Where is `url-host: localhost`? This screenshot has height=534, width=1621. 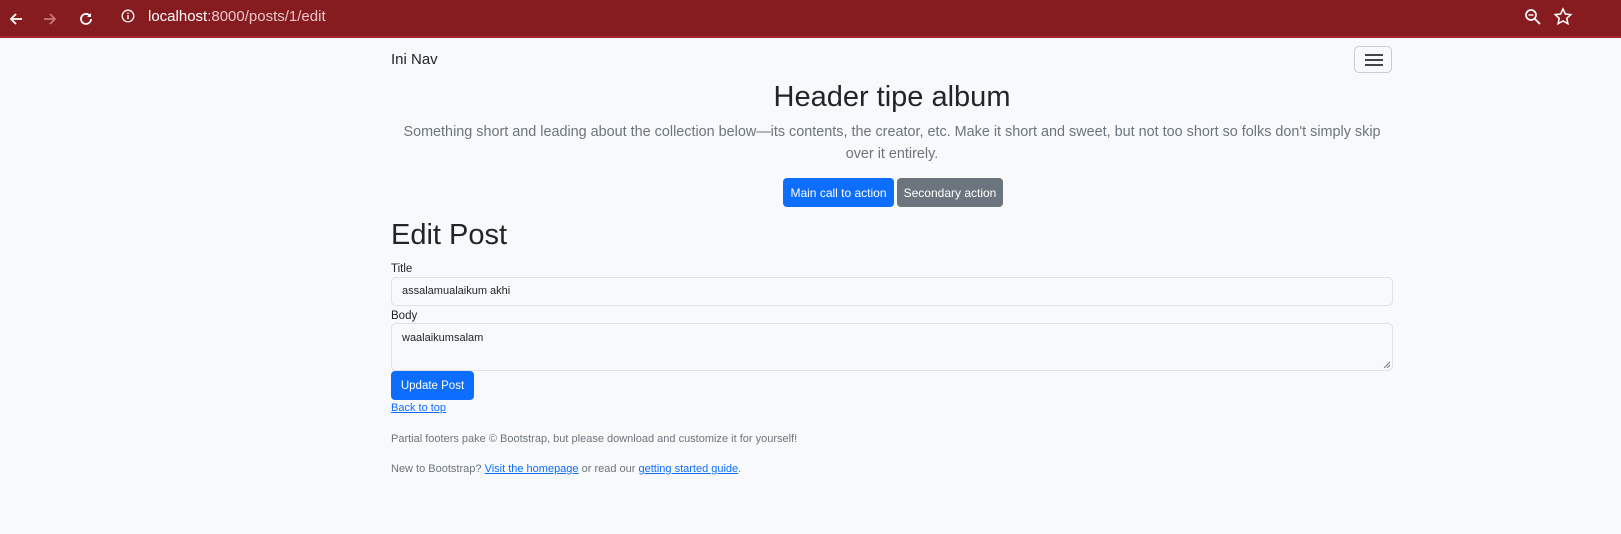 url-host: localhost is located at coordinates (178, 16).